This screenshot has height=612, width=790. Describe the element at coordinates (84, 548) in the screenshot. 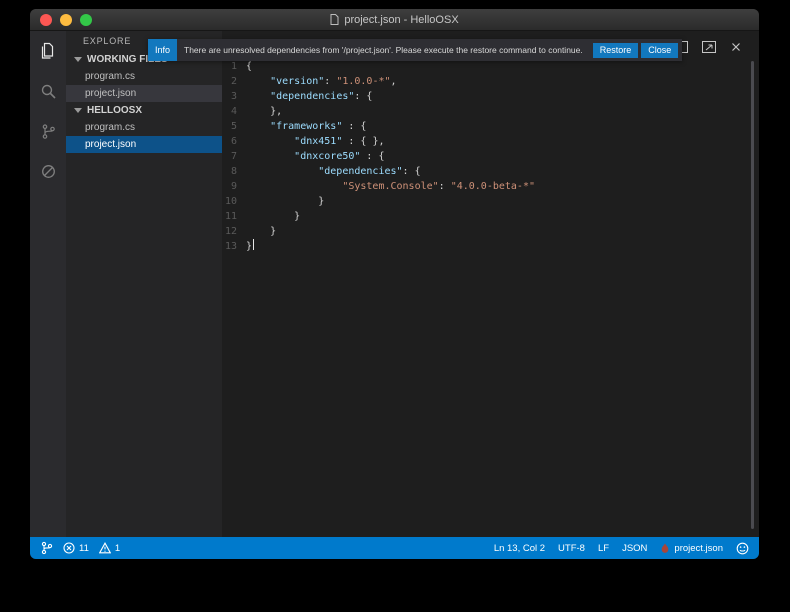

I see `error-count-label: 11` at that location.